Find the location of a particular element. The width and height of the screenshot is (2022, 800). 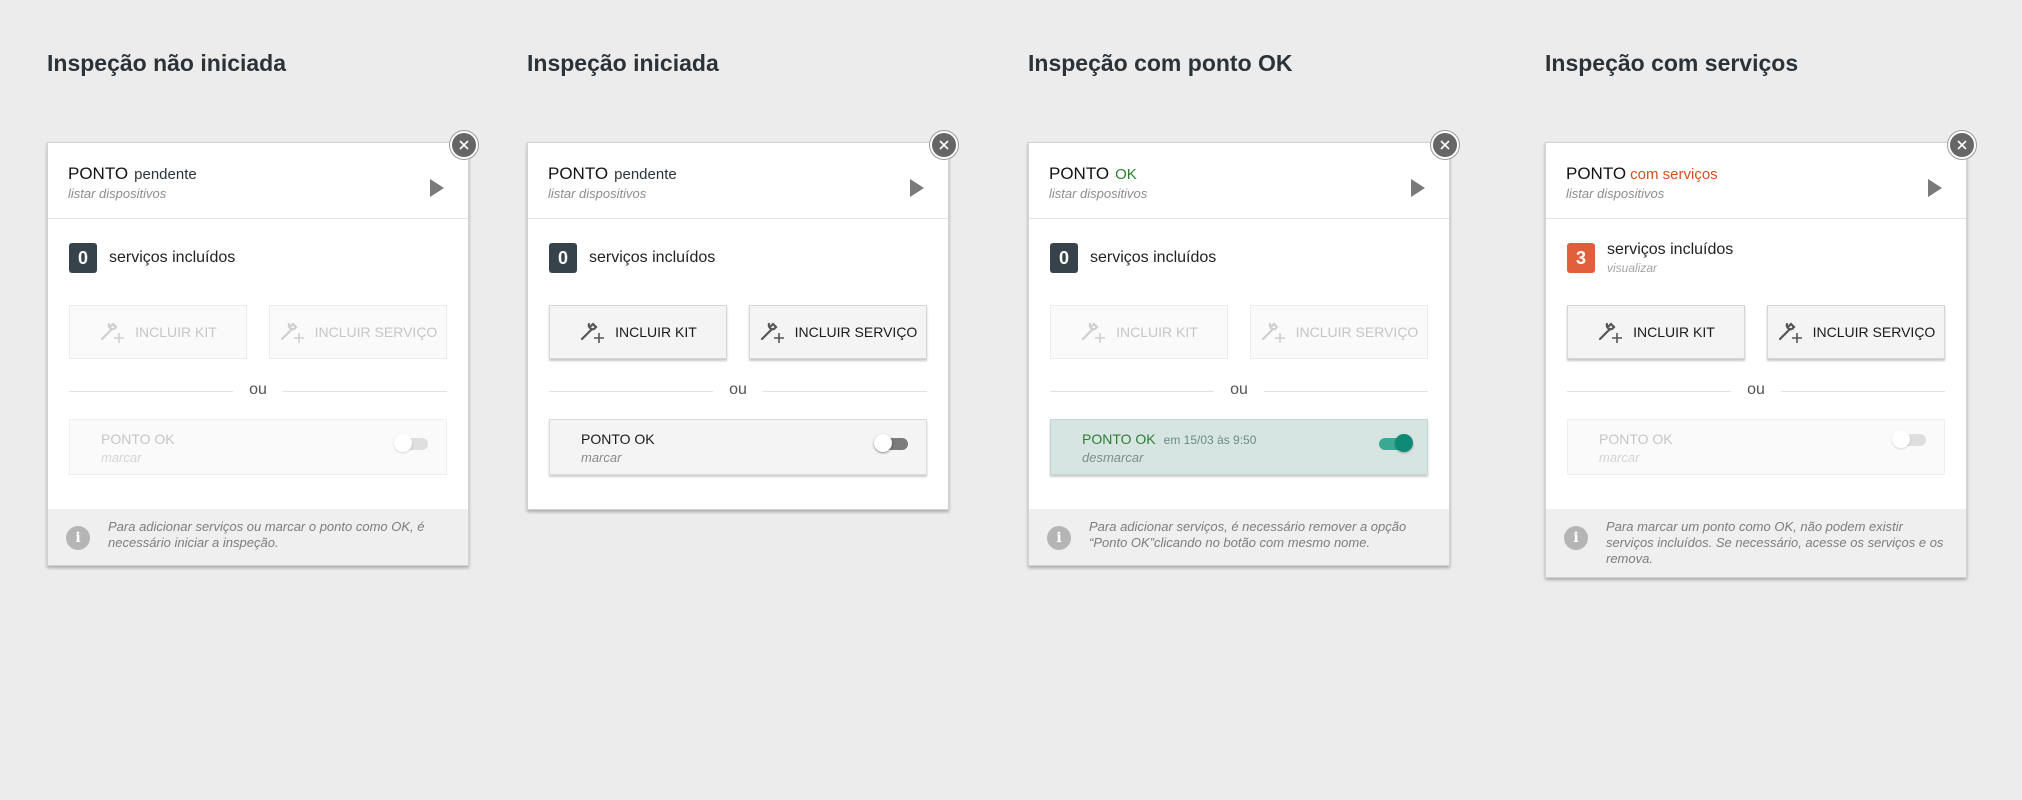

point-ok-label-line: PONTO OK em 15/03 às 9:50 is located at coordinates (1169, 439).